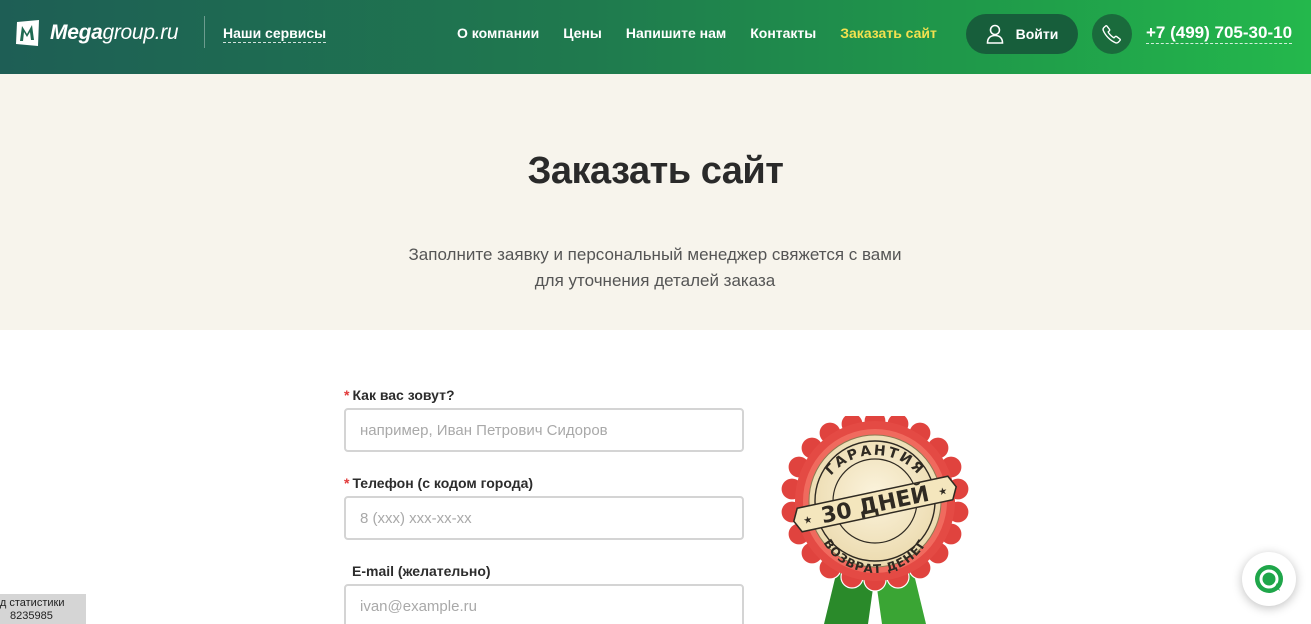  Describe the element at coordinates (1219, 33) in the screenshot. I see `phone-number-link: +7 (499) 705-30-10` at that location.